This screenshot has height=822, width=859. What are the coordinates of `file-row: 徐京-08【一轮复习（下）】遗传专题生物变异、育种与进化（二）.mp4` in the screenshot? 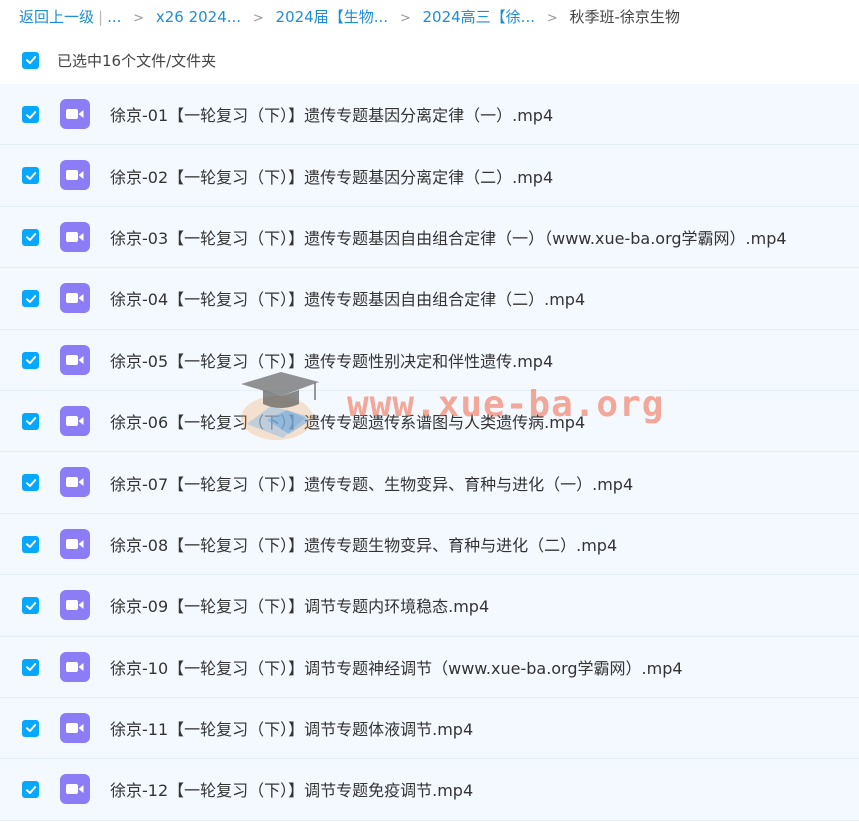 It's located at (429, 544).